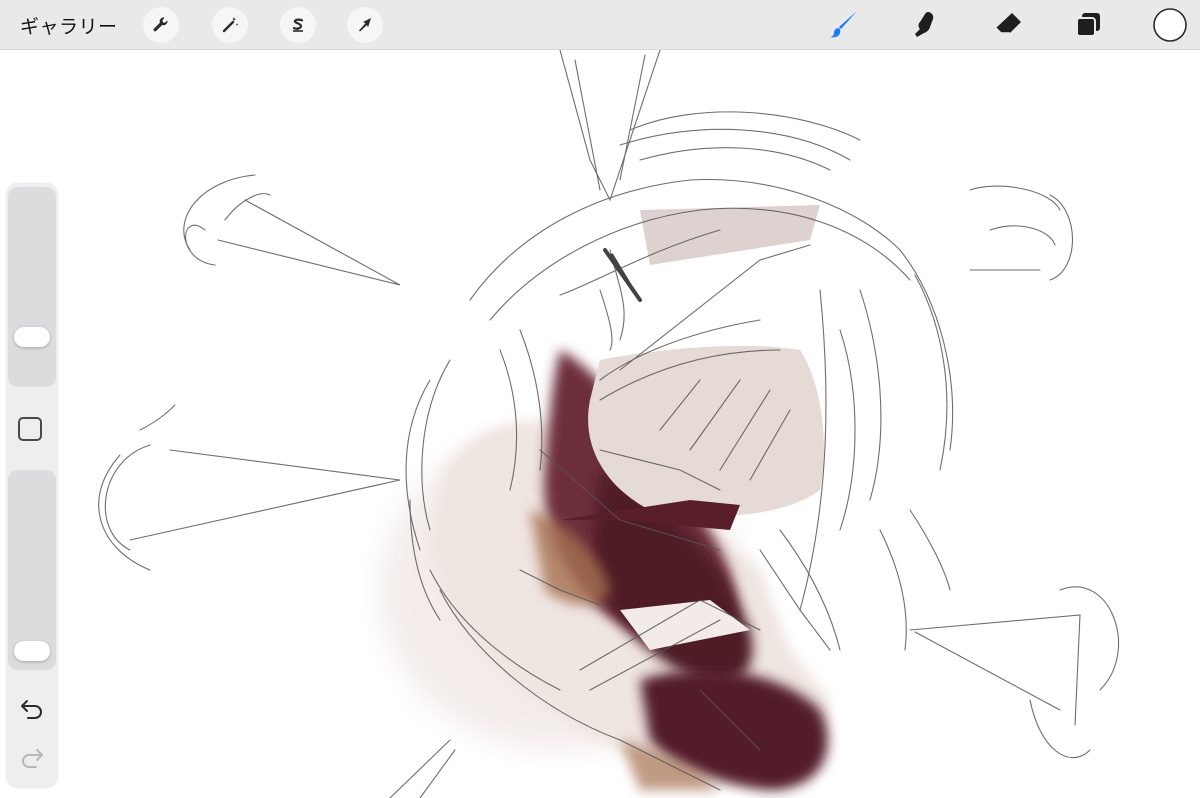 The height and width of the screenshot is (798, 1200). I want to click on brush-icon, so click(843, 24).